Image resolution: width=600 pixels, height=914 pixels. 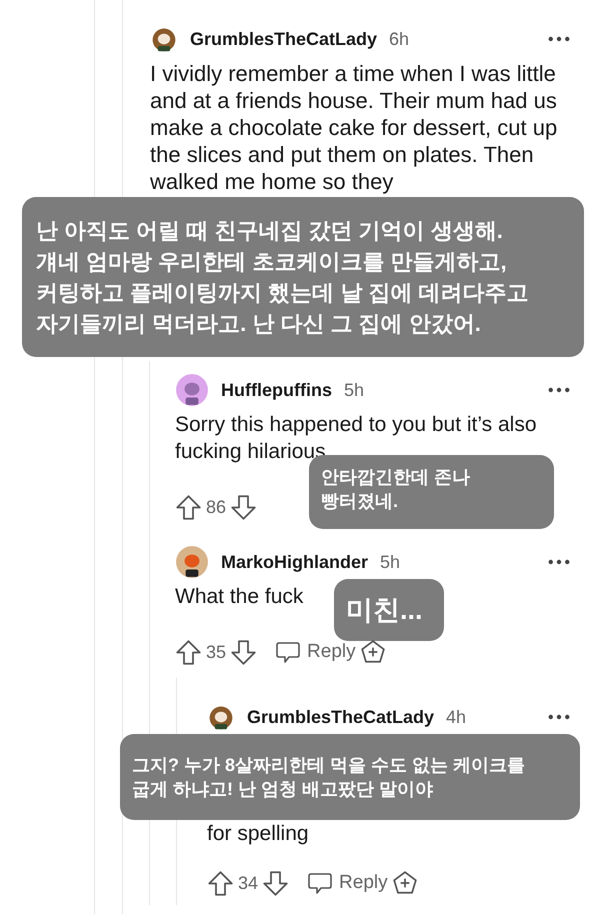 I want to click on vote-count: 35, so click(x=216, y=652).